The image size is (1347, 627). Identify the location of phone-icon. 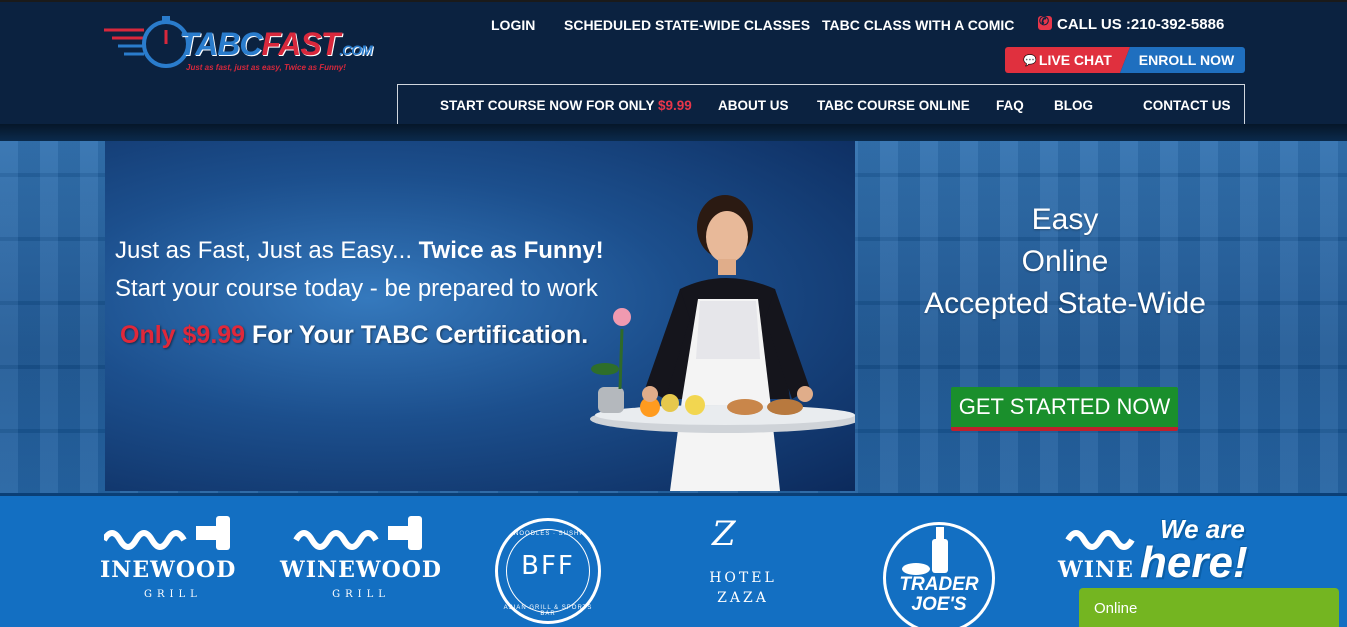
(1045, 22).